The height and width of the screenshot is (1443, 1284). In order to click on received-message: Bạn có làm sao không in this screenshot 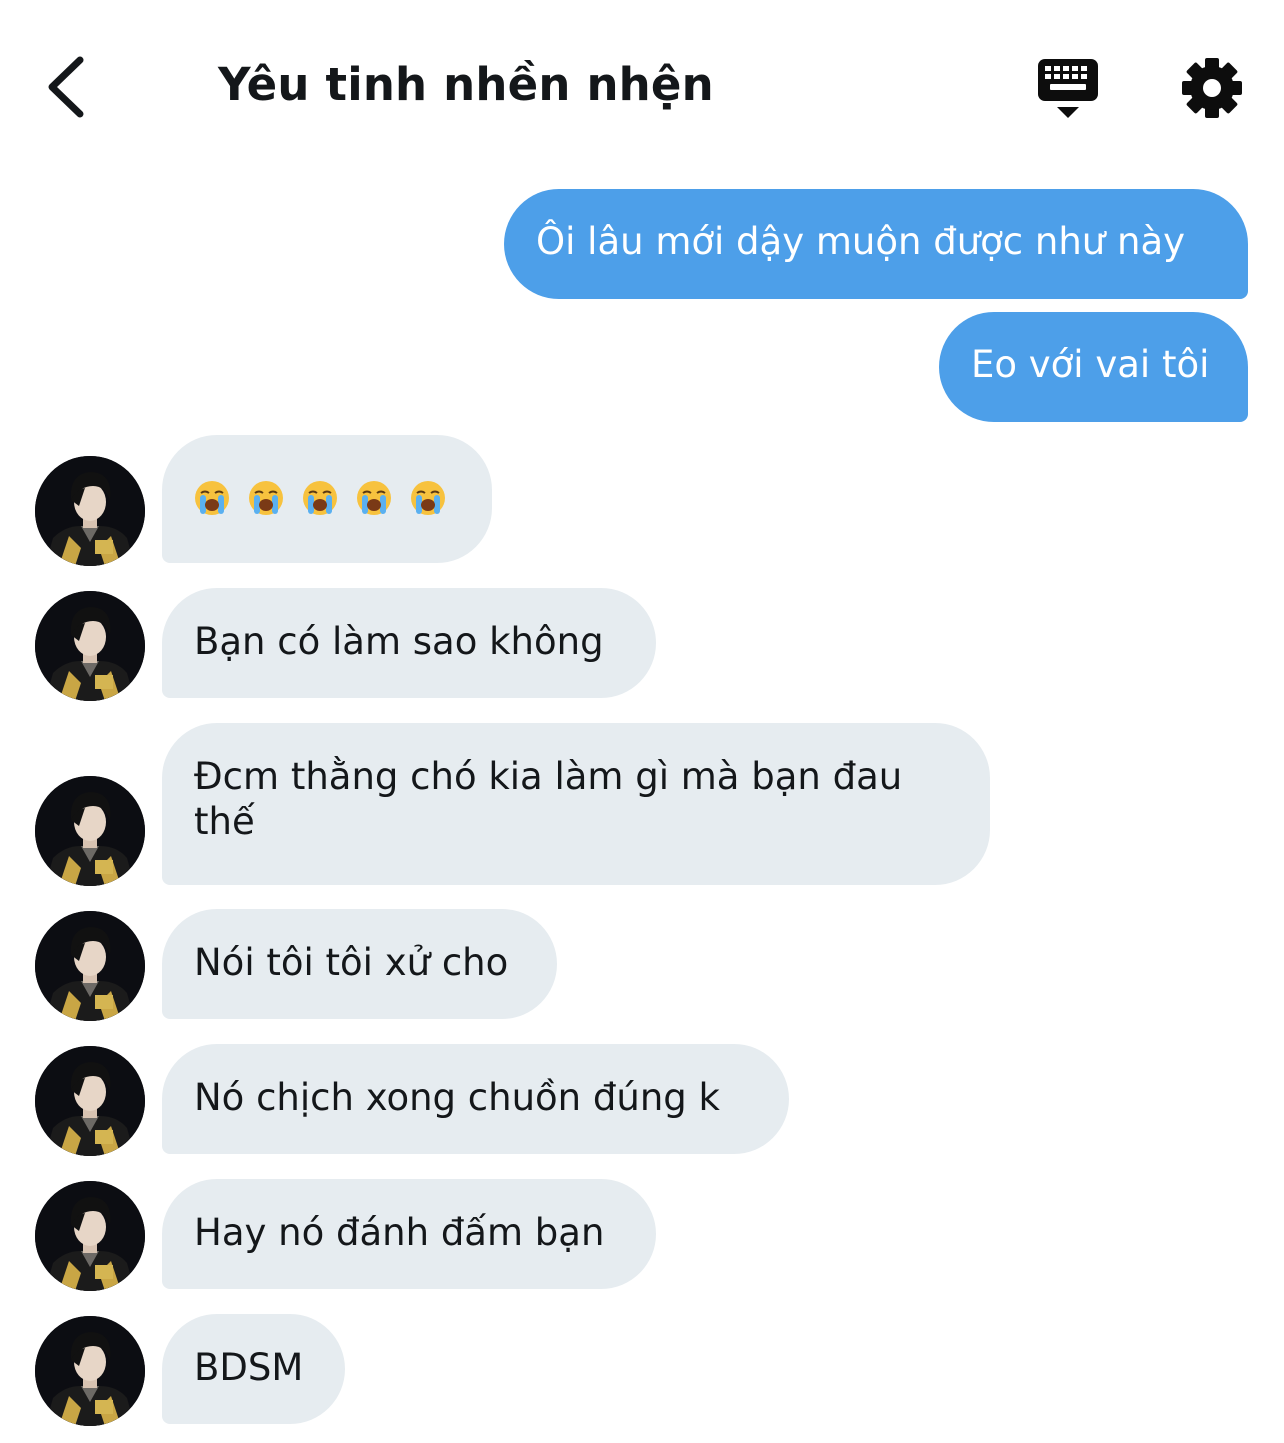, I will do `click(409, 643)`.